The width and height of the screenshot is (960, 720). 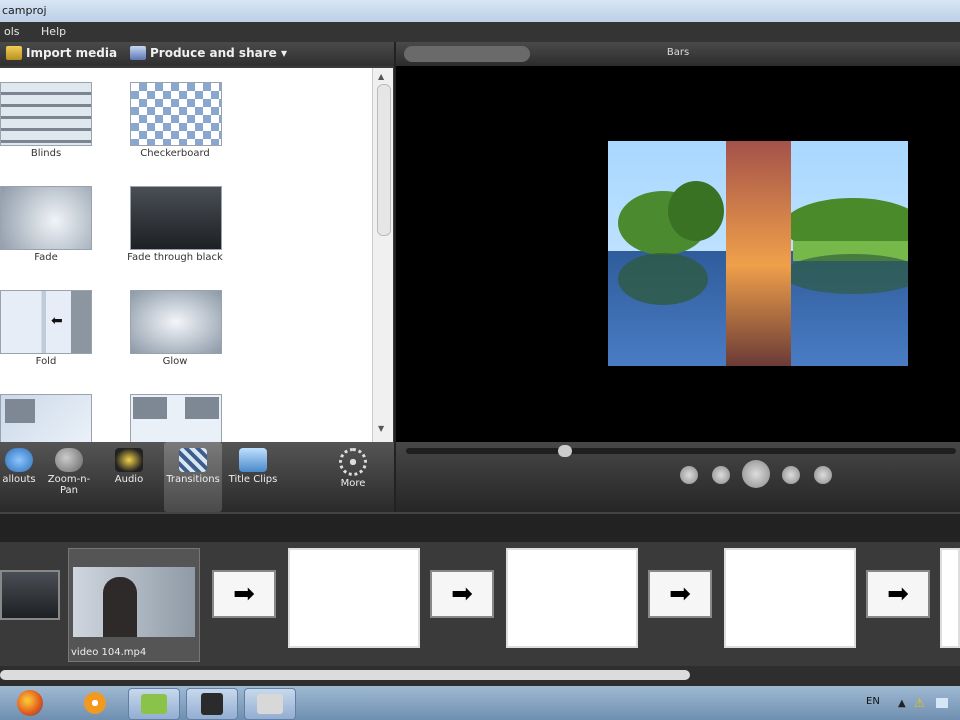 What do you see at coordinates (791, 475) in the screenshot?
I see `step-forward-icon` at bounding box center [791, 475].